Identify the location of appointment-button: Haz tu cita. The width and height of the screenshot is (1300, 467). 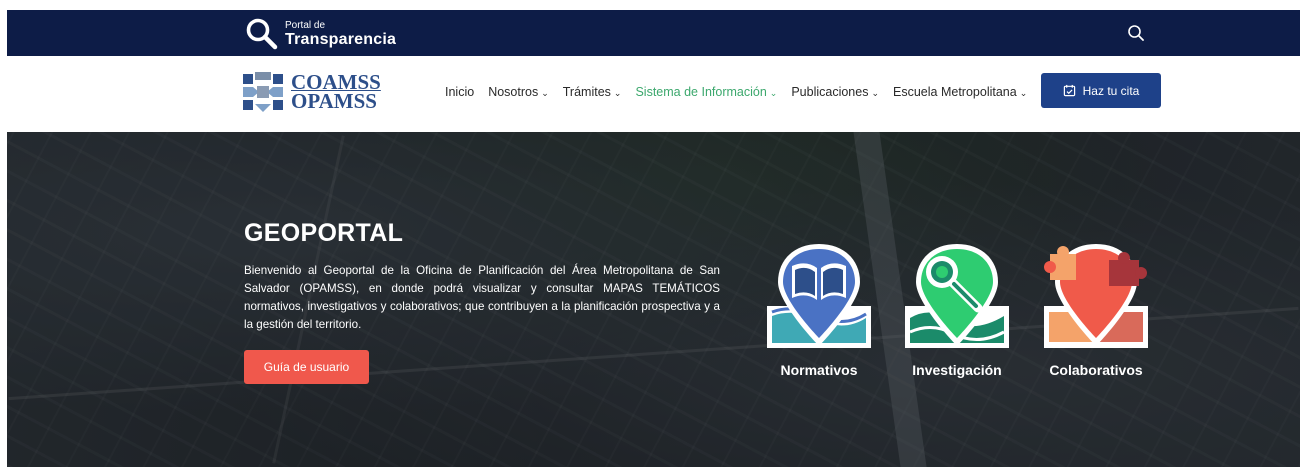
(1101, 90).